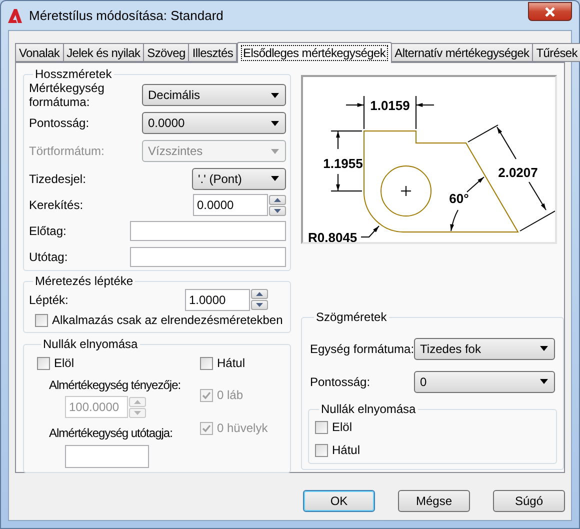 Image resolution: width=580 pixels, height=529 pixels. What do you see at coordinates (214, 95) in the screenshot?
I see `dropdown: Decimális` at bounding box center [214, 95].